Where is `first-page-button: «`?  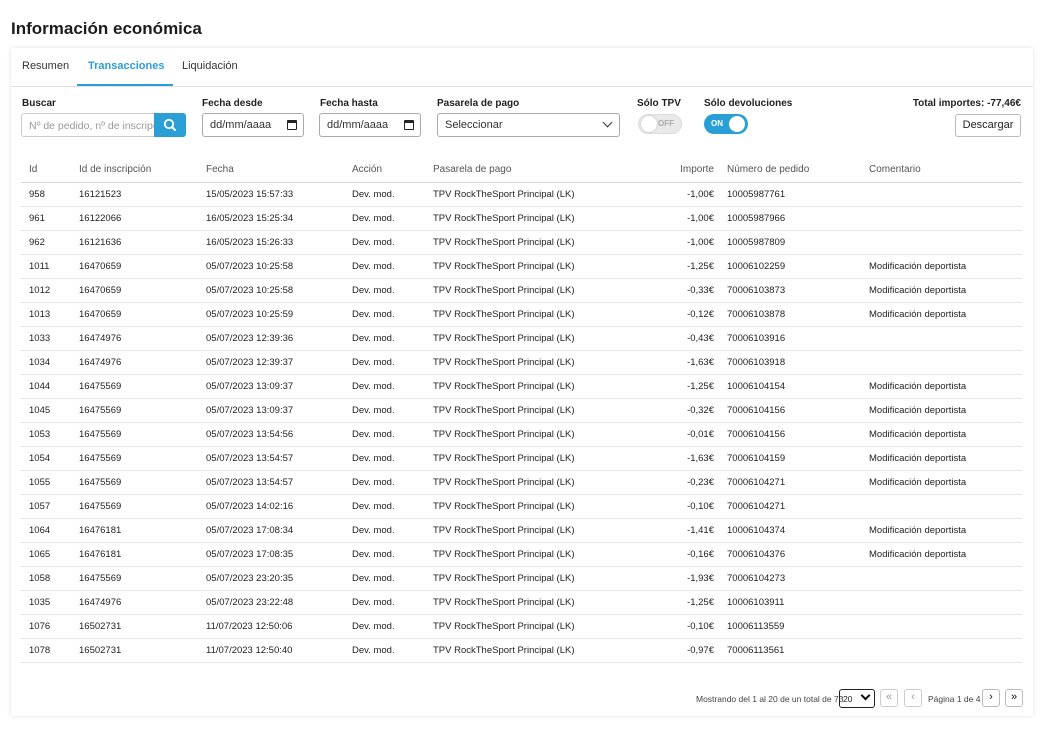
first-page-button: « is located at coordinates (889, 698).